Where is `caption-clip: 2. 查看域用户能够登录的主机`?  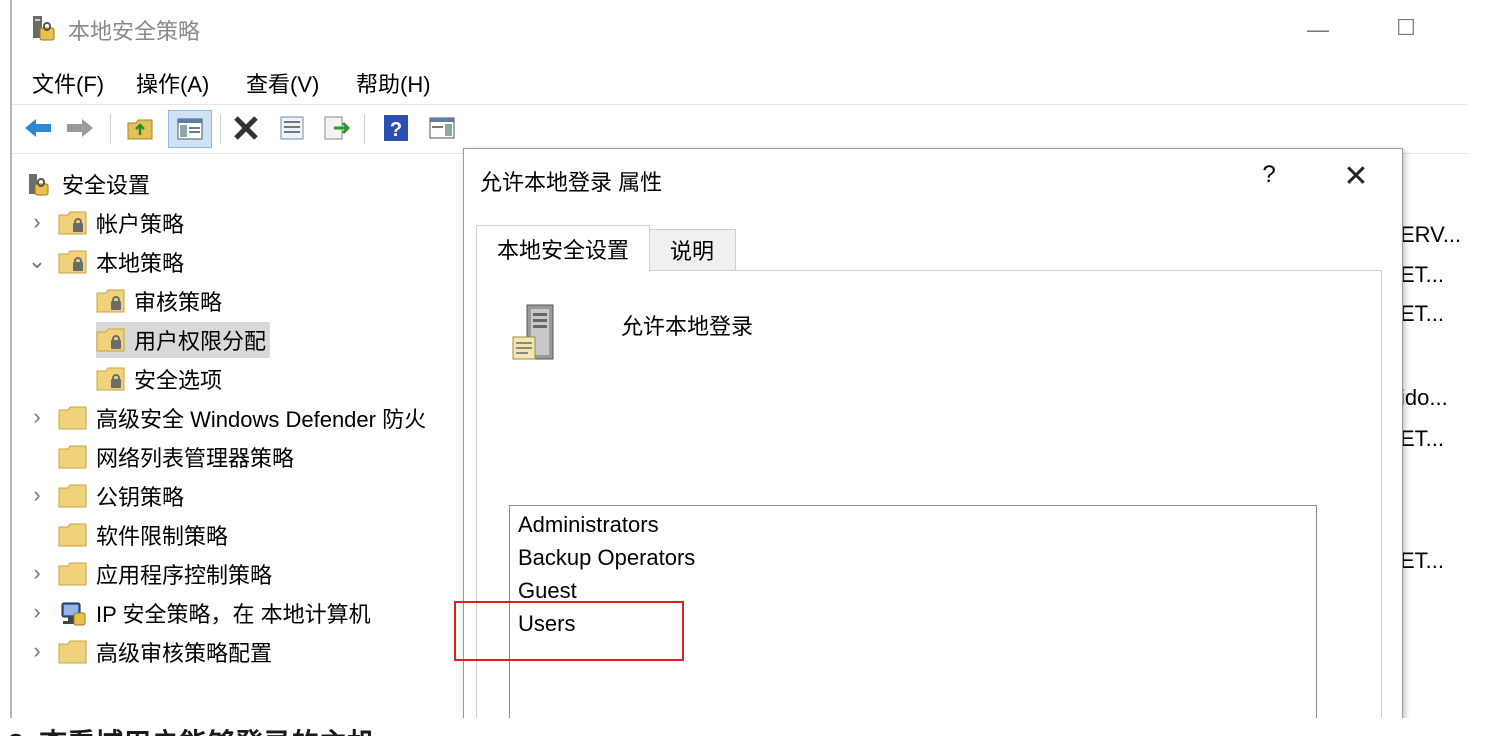
caption-clip: 2. 查看域用户能够登录的主机 is located at coordinates (746, 727).